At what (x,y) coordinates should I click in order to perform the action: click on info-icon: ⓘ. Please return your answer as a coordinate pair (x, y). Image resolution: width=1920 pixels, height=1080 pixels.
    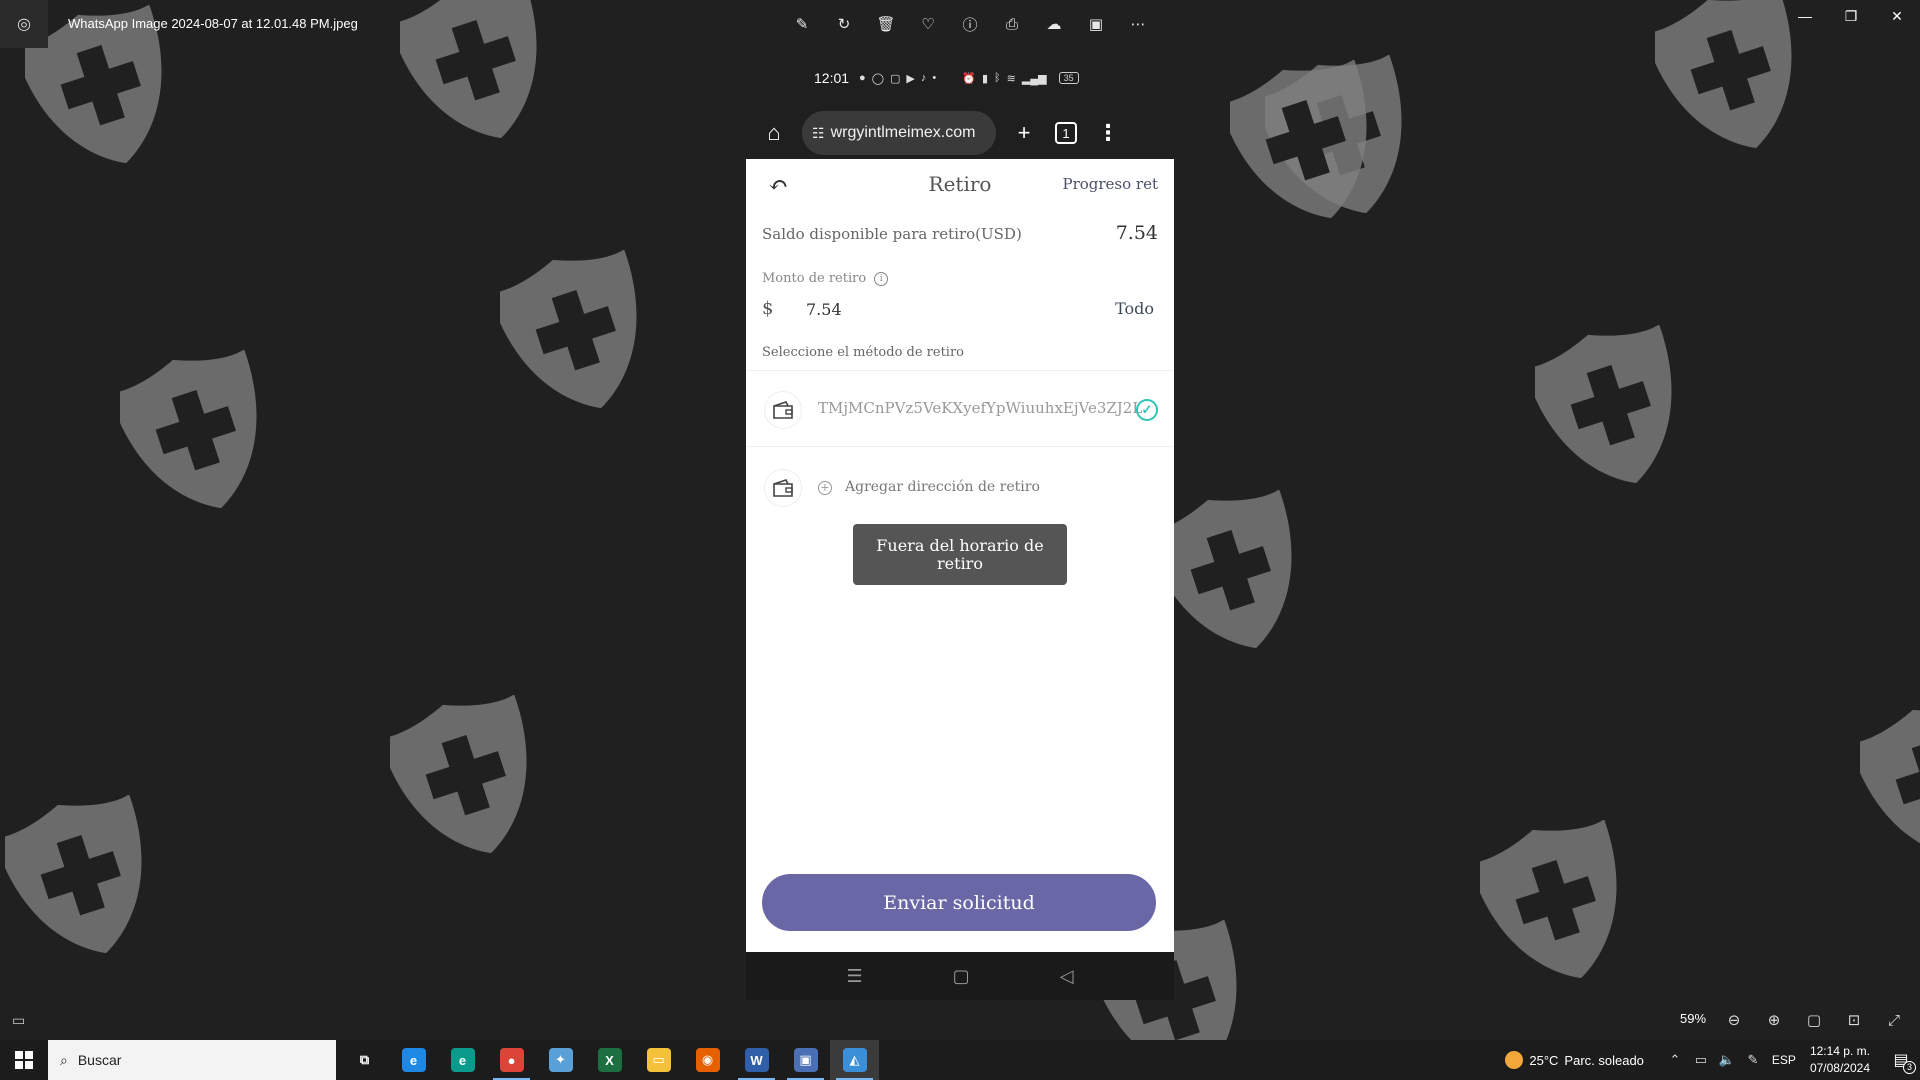
    Looking at the image, I should click on (970, 24).